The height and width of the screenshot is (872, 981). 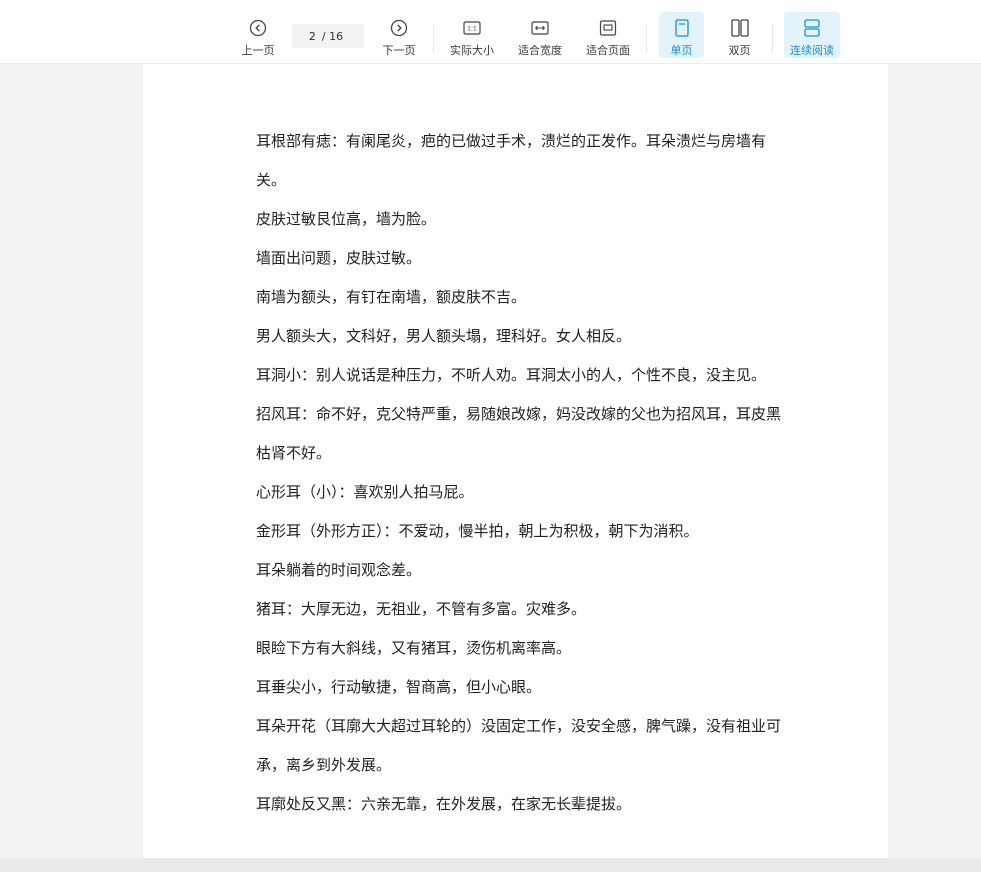 I want to click on paragraph: 眼睑下方有大斜线，又有猪耳，烫伤机离率高。, so click(x=414, y=648).